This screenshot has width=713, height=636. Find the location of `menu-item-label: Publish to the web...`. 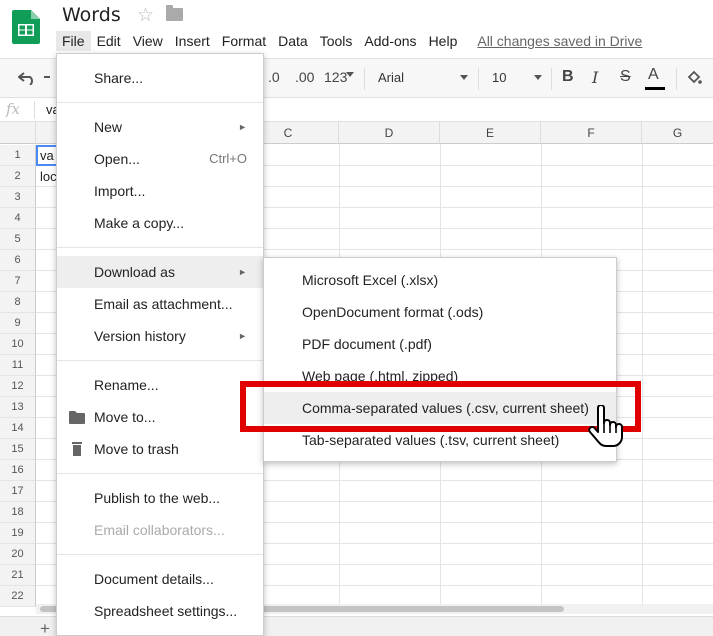

menu-item-label: Publish to the web... is located at coordinates (157, 498).